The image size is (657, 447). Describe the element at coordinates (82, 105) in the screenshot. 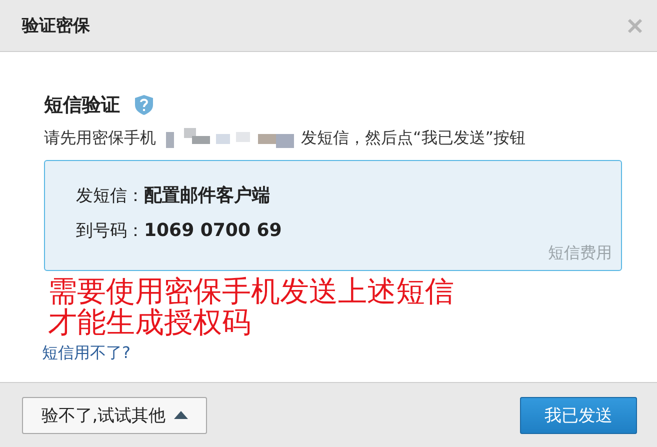

I see `section-heading: 短信验证` at that location.